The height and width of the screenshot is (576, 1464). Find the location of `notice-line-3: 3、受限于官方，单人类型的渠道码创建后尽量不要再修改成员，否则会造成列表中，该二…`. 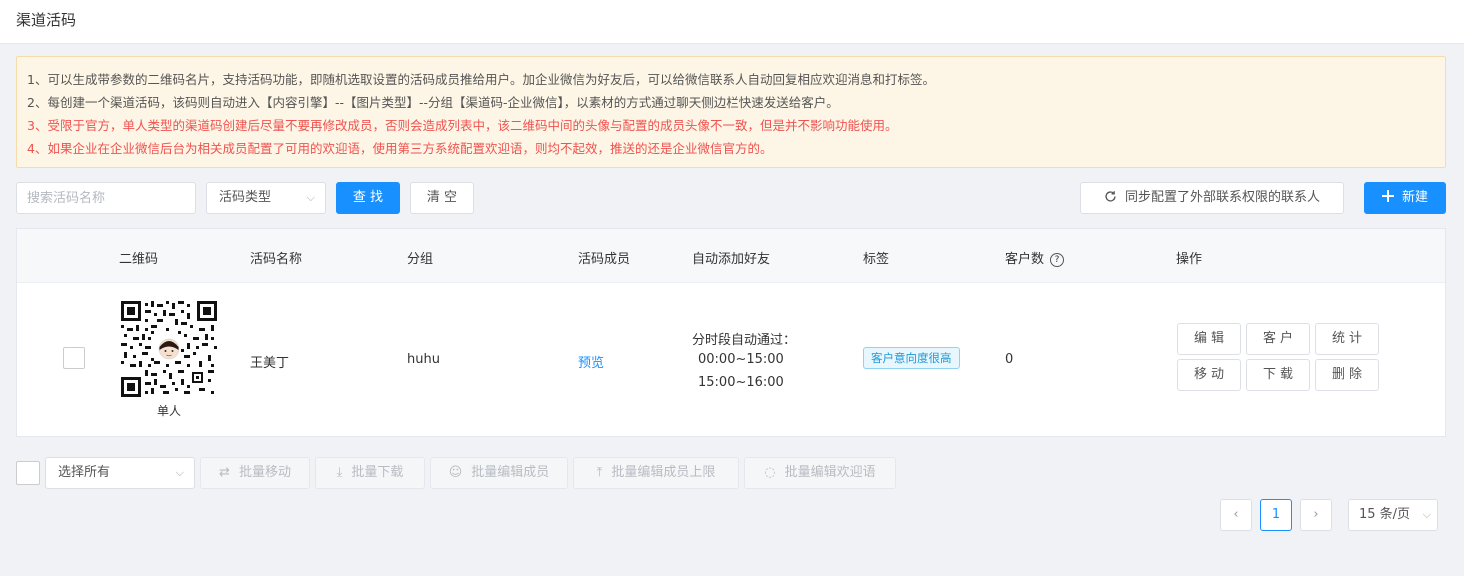

notice-line-3: 3、受限于官方，单人类型的渠道码创建后尽量不要再修改成员，否则会造成列表中，该二… is located at coordinates (462, 125).